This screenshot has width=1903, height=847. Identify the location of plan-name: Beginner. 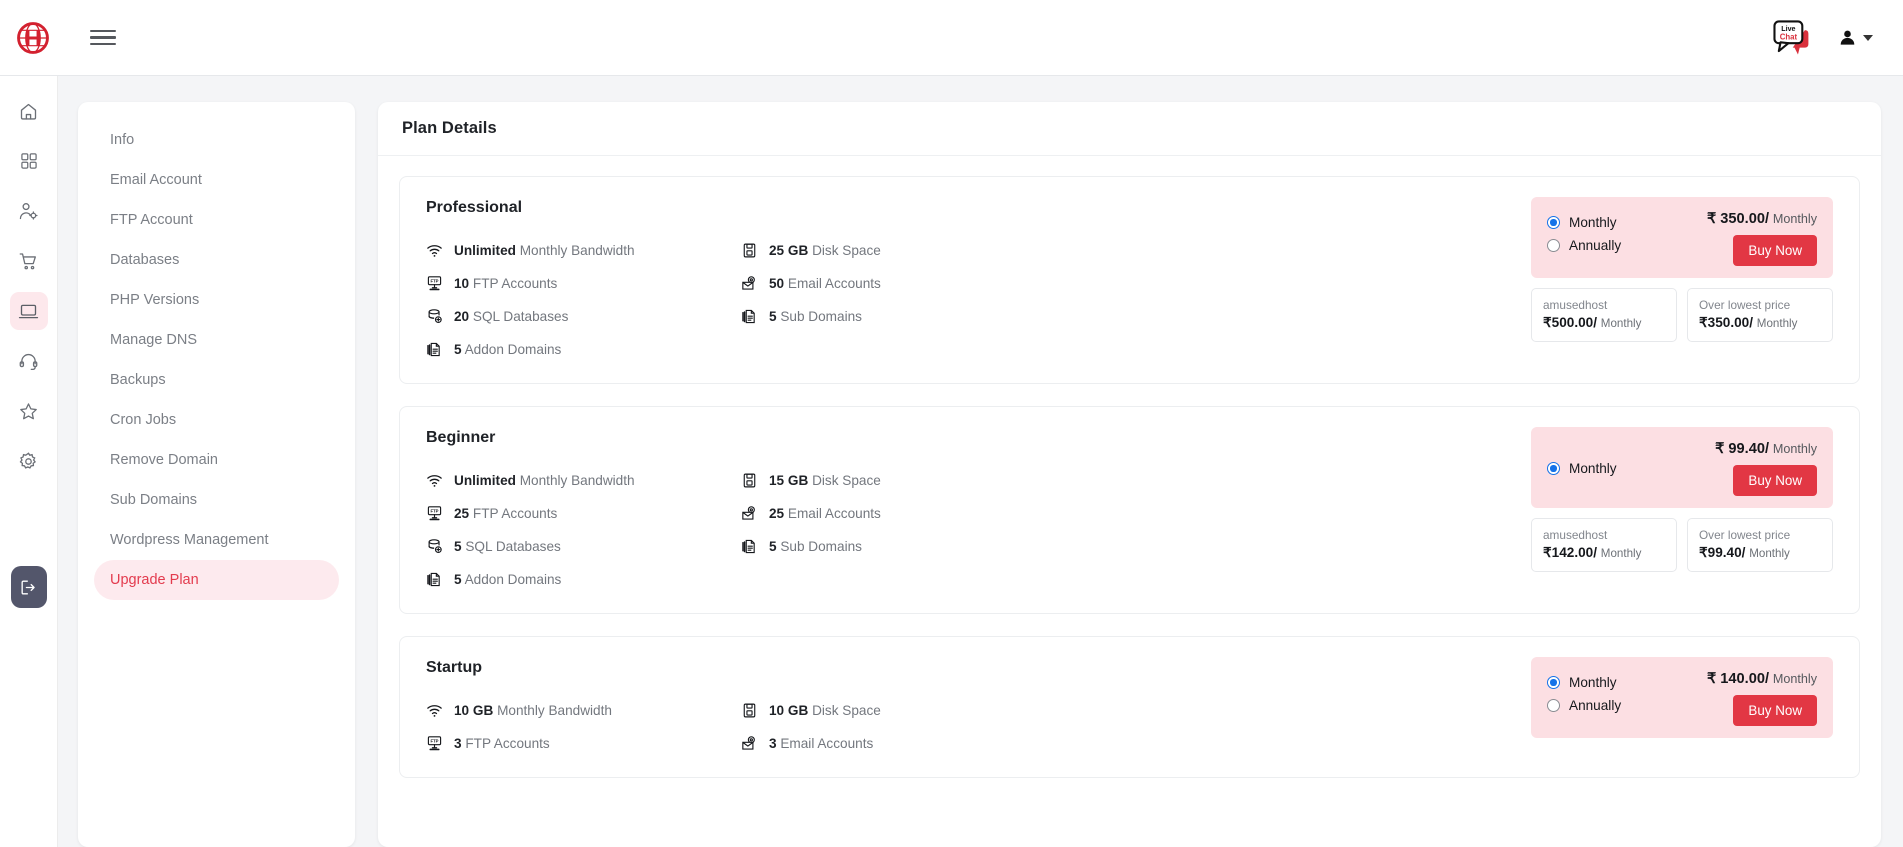
(461, 437).